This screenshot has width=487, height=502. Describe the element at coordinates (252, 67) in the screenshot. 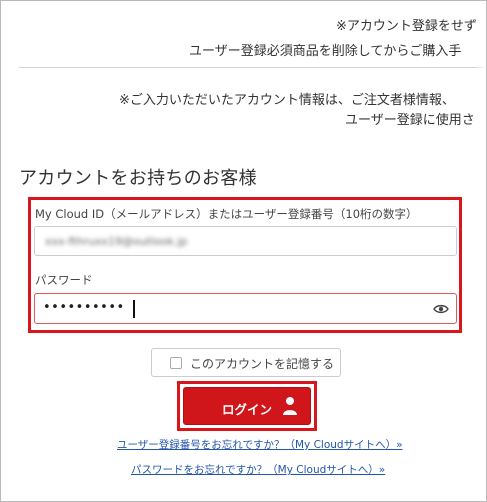

I see `divider` at that location.